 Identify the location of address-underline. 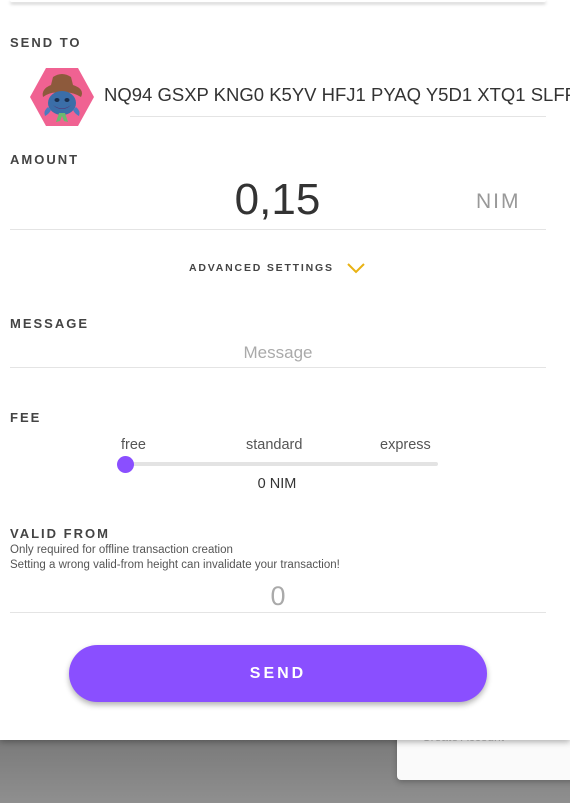
(338, 116).